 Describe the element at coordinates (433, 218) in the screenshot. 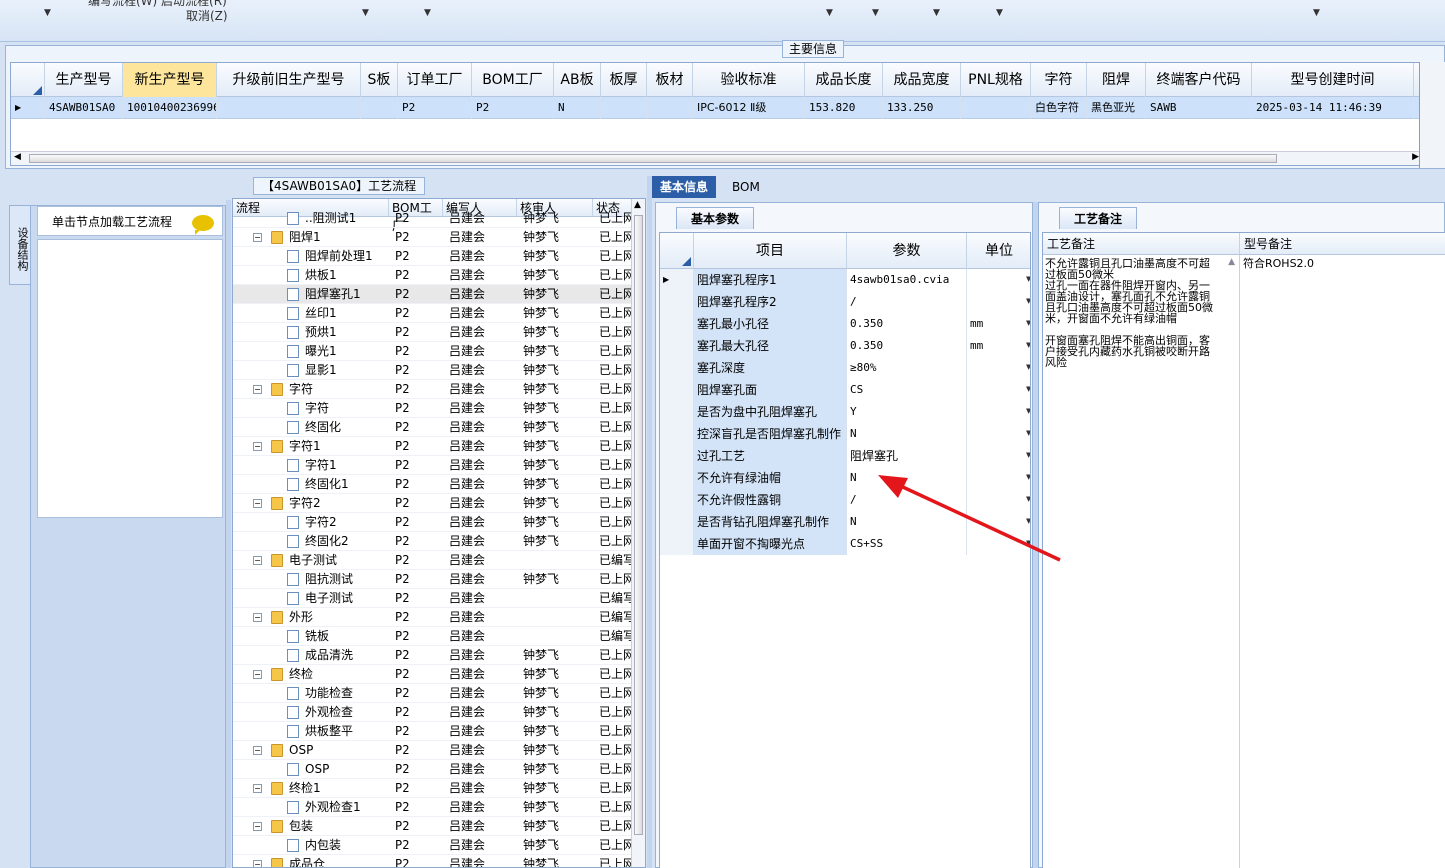

I see `tree-row: ..阻测试1 P2 吕建会 钟梦飞 已上网` at that location.